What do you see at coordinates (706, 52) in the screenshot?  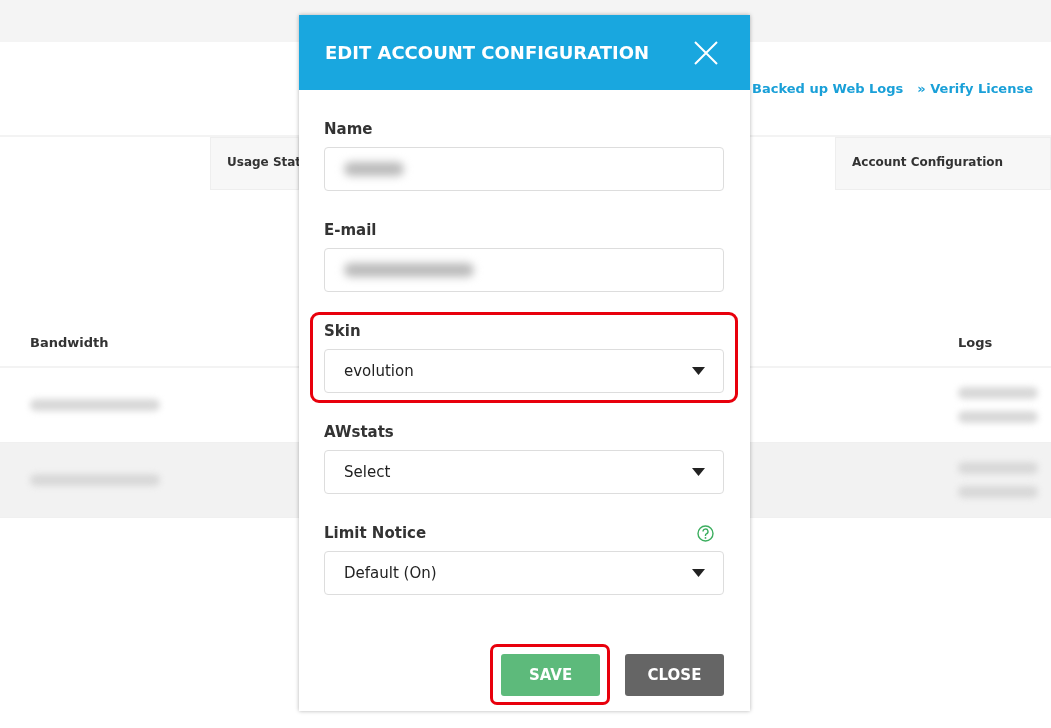 I see `close-icon` at bounding box center [706, 52].